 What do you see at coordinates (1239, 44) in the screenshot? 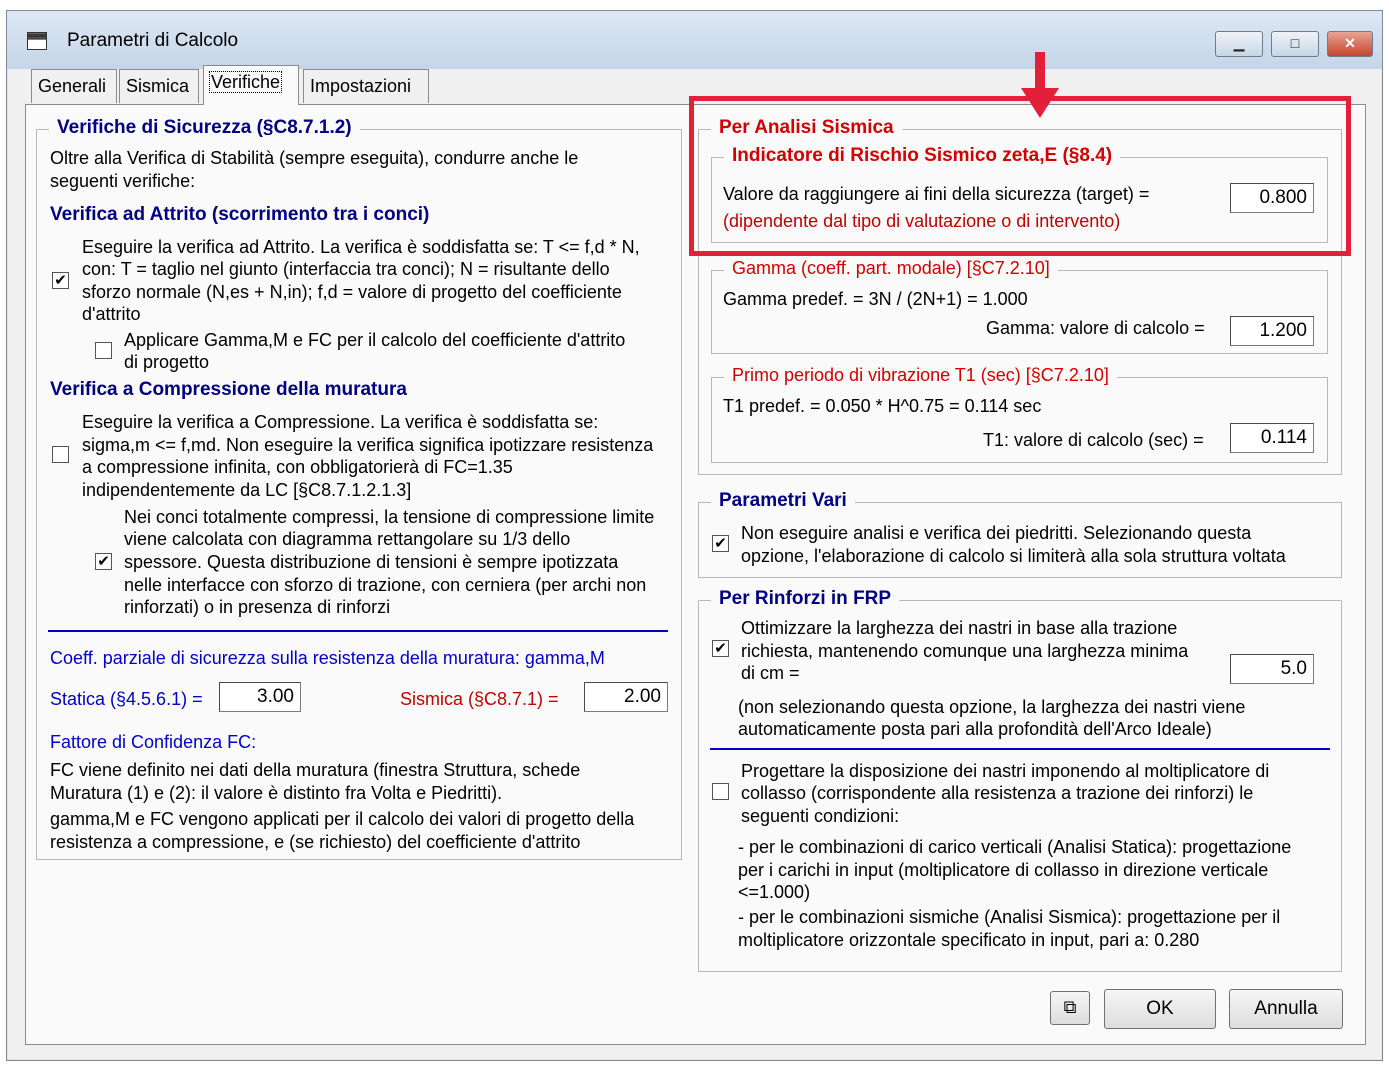
I see `minimize-button: ▁` at bounding box center [1239, 44].